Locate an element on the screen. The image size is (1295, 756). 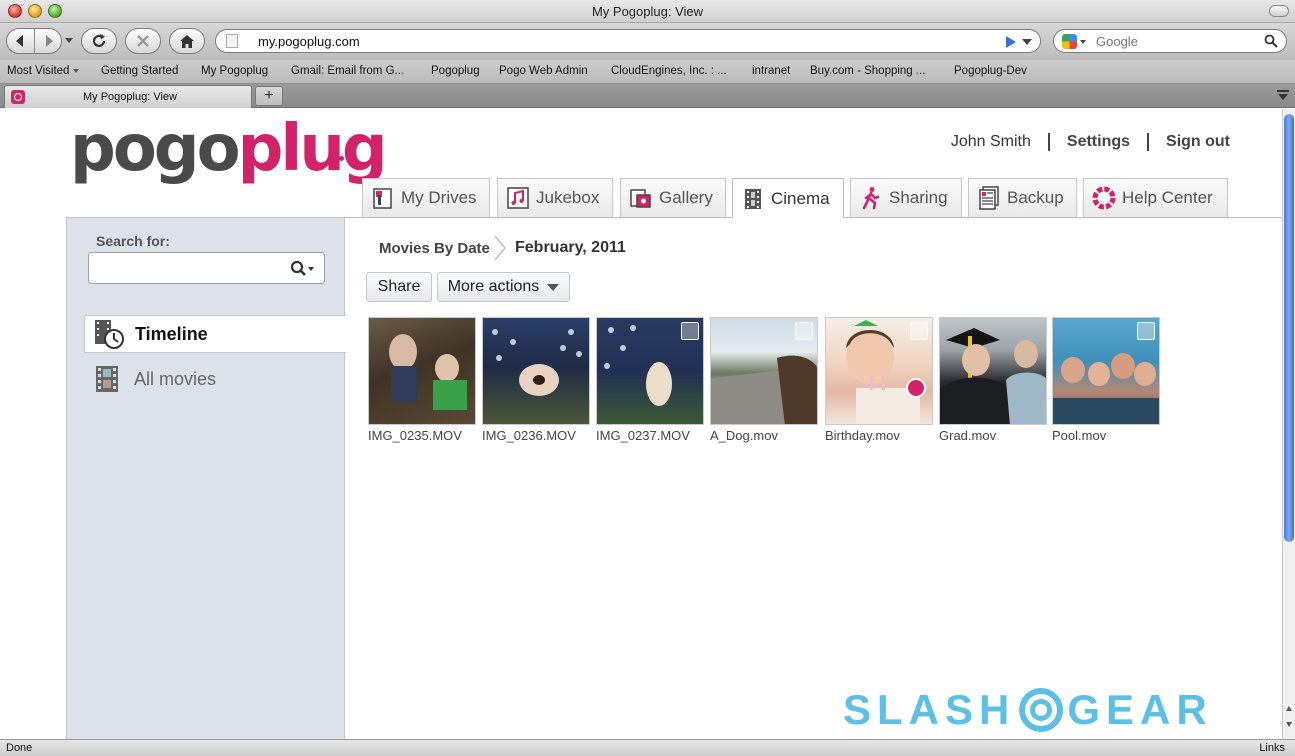
home-button is located at coordinates (187, 41).